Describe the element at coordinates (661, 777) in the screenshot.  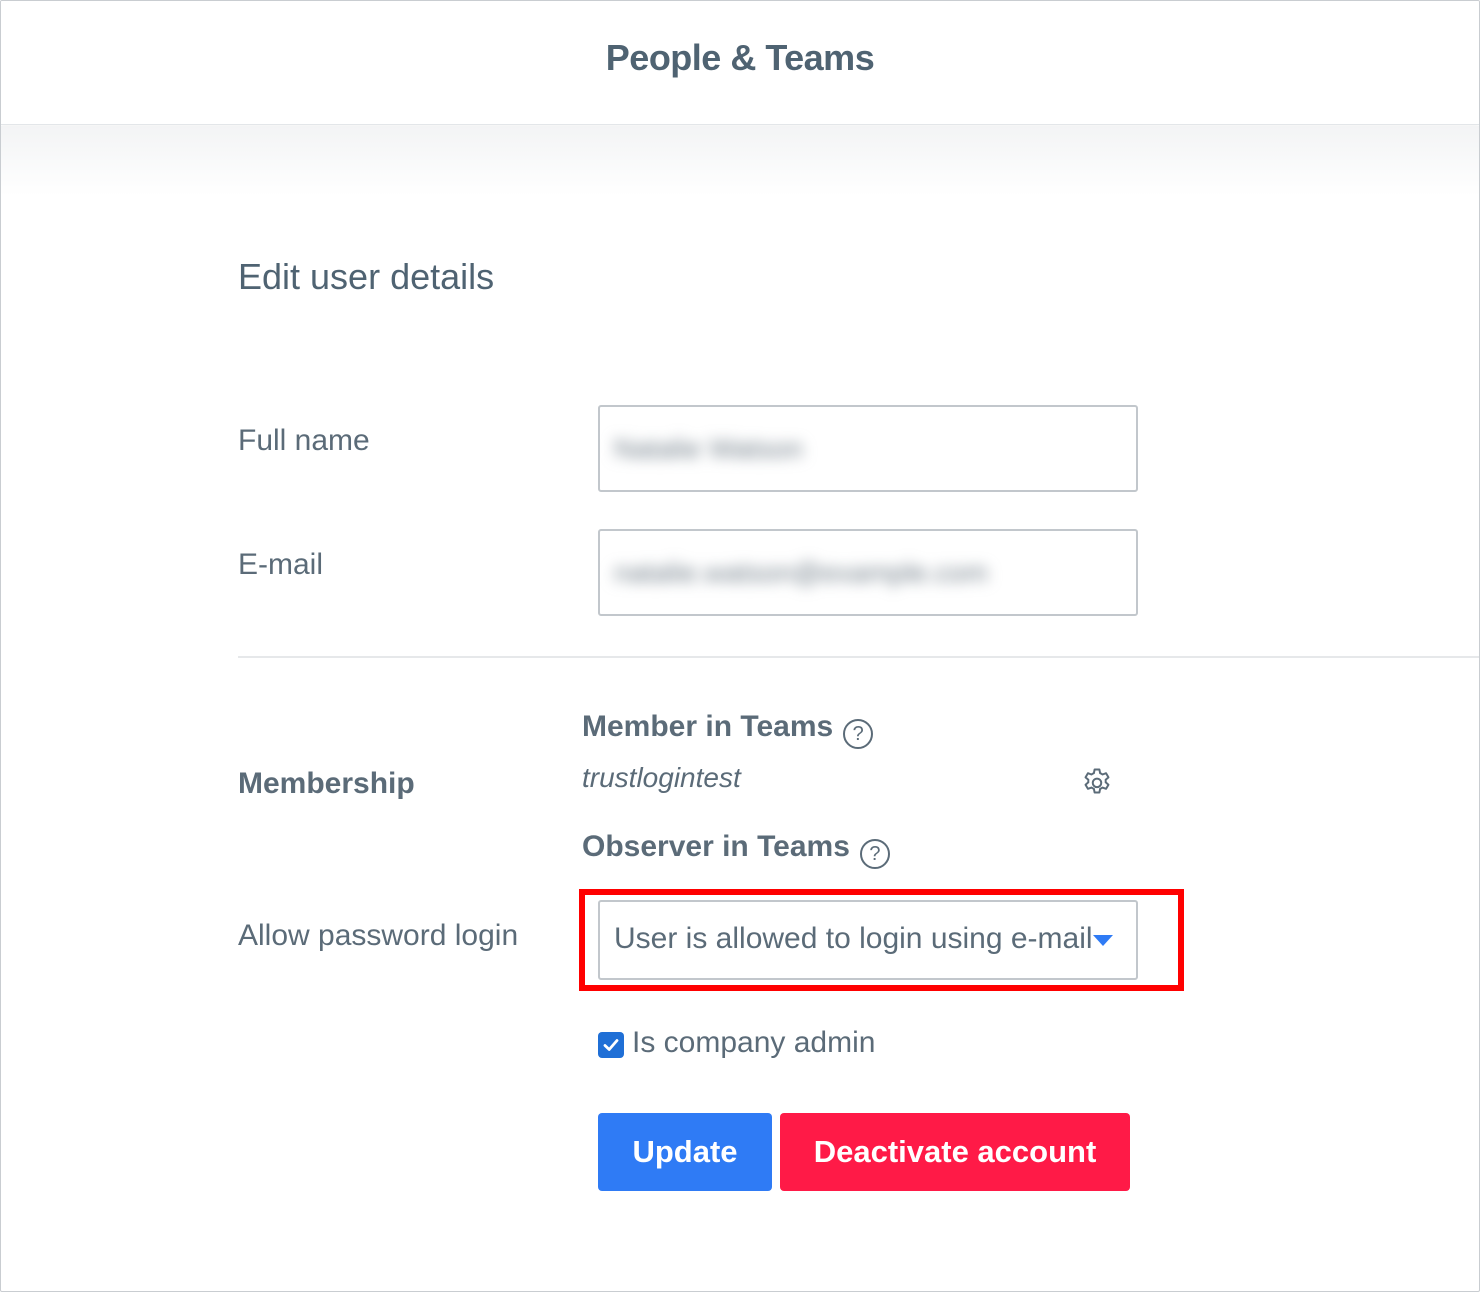
I see `team-name: trustlogintest` at that location.